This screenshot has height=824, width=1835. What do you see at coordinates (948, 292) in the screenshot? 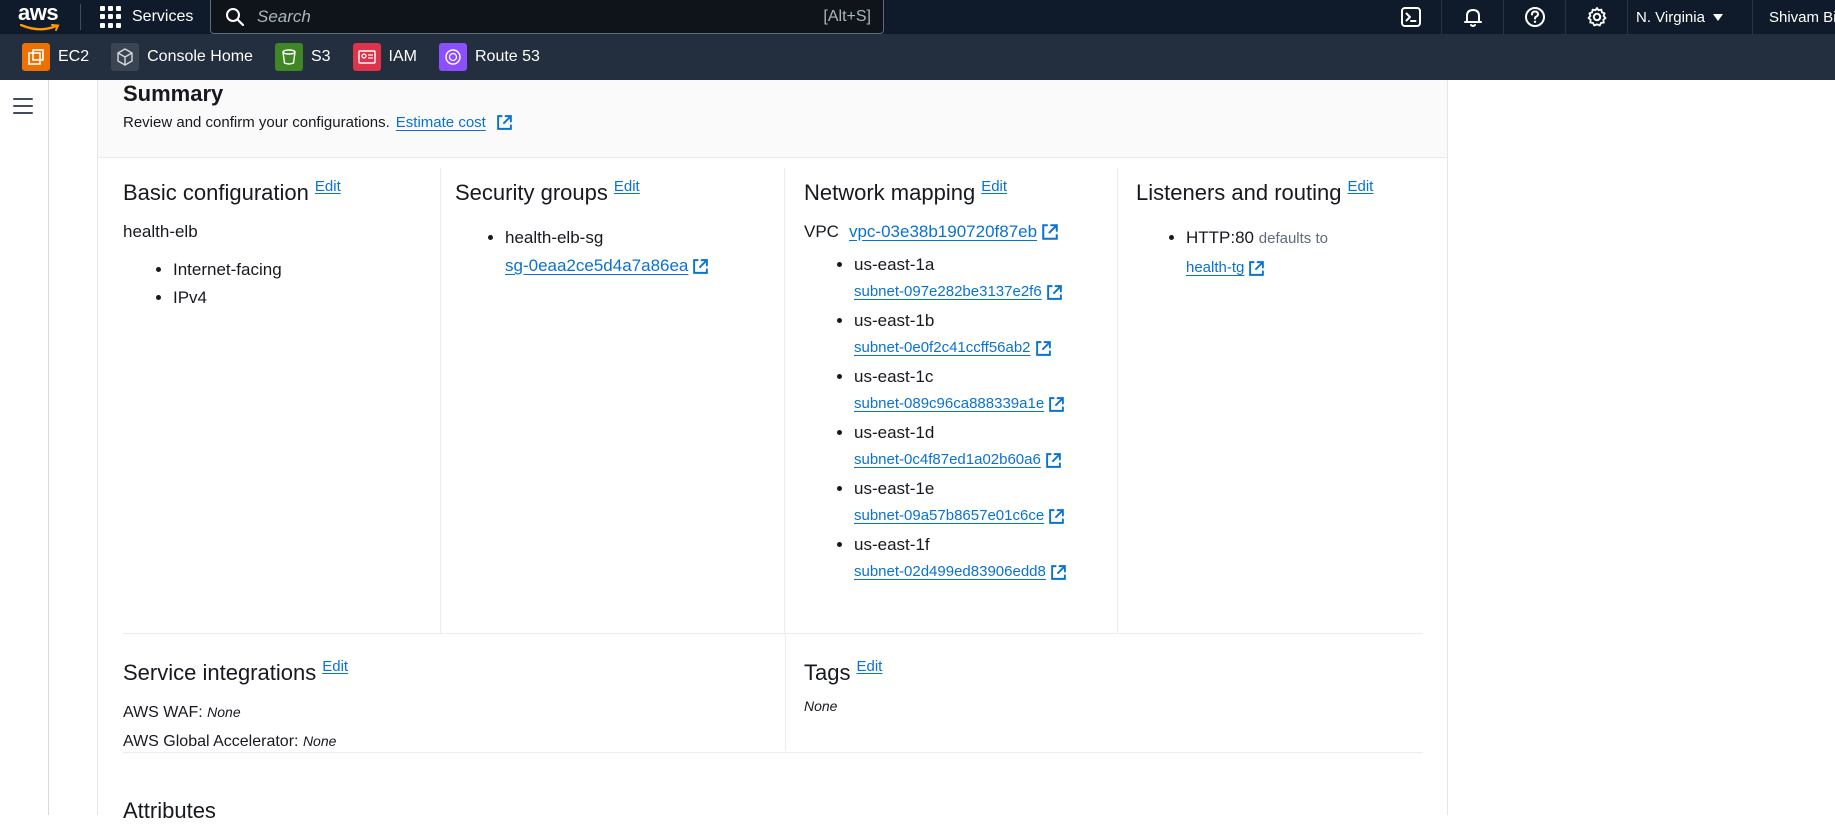
I see `subnet-link: subnet-097e282be3137e2f6` at bounding box center [948, 292].